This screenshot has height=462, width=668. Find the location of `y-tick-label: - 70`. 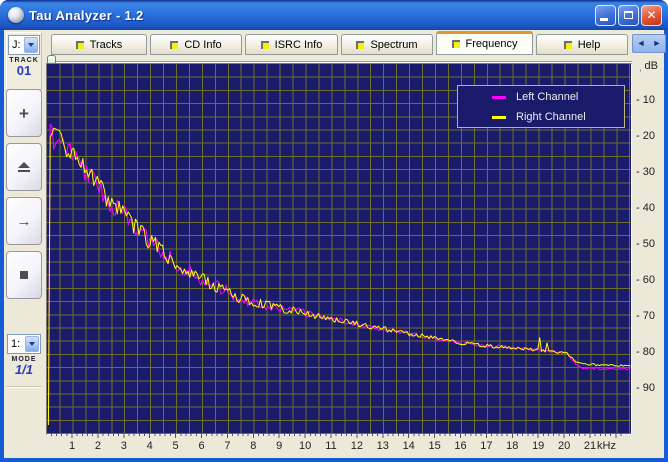

y-tick-label: - 70 is located at coordinates (645, 316).